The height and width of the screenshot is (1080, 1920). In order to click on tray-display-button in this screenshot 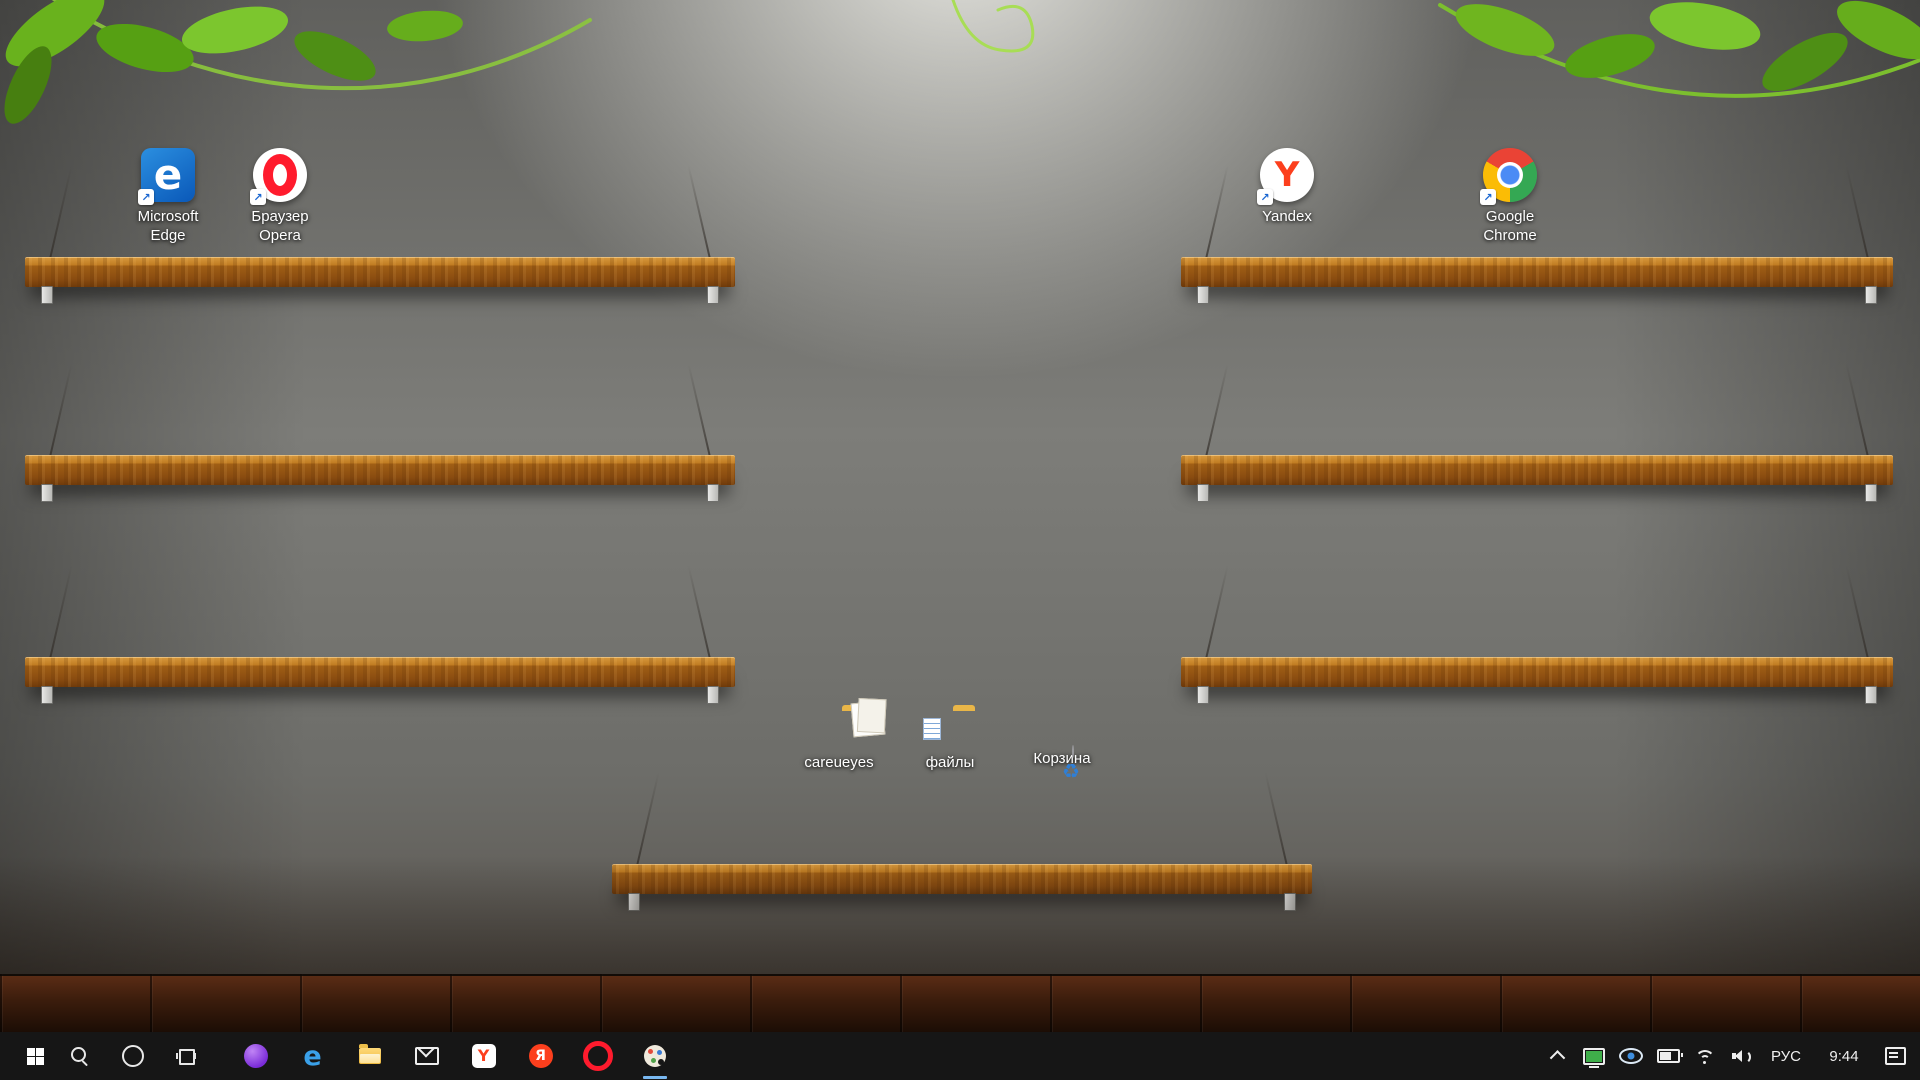, I will do `click(1594, 1056)`.